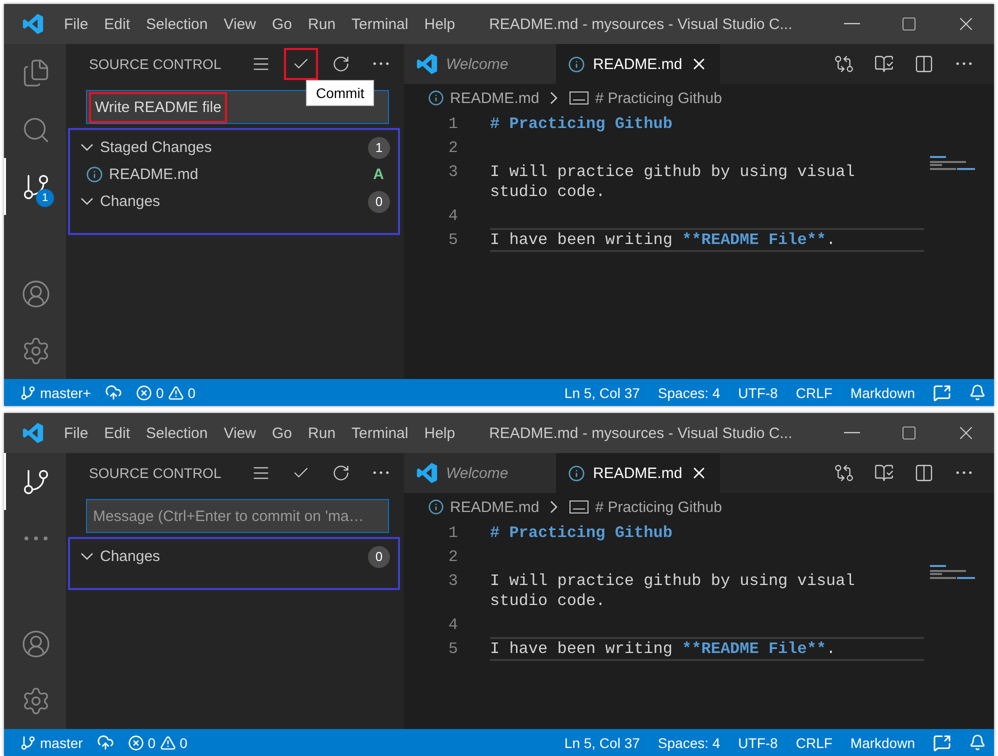  Describe the element at coordinates (340, 93) in the screenshot. I see `tooltip: Commit` at that location.